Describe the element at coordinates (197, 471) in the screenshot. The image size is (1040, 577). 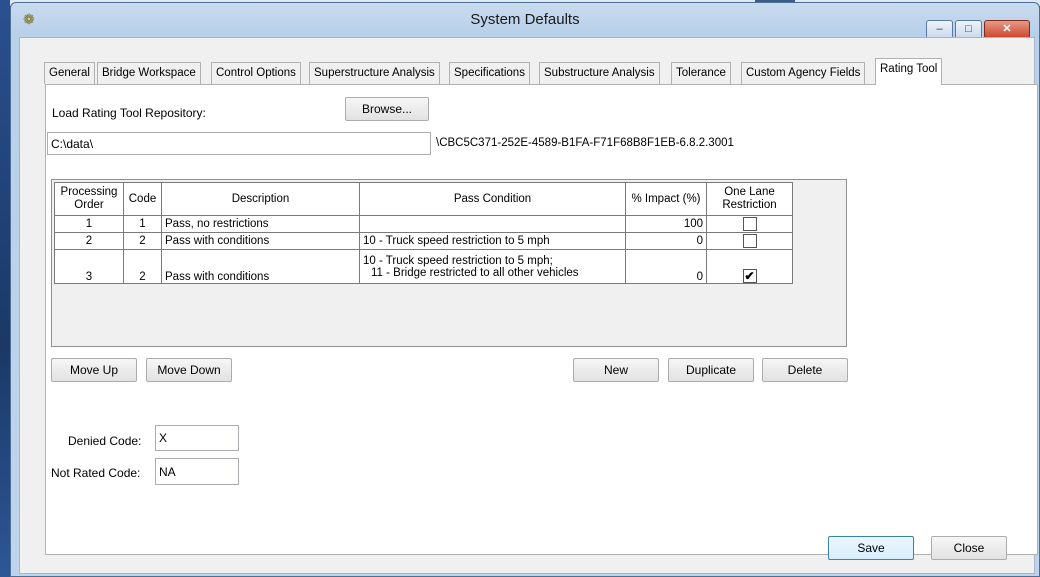
I see `not-rated-code-input` at that location.